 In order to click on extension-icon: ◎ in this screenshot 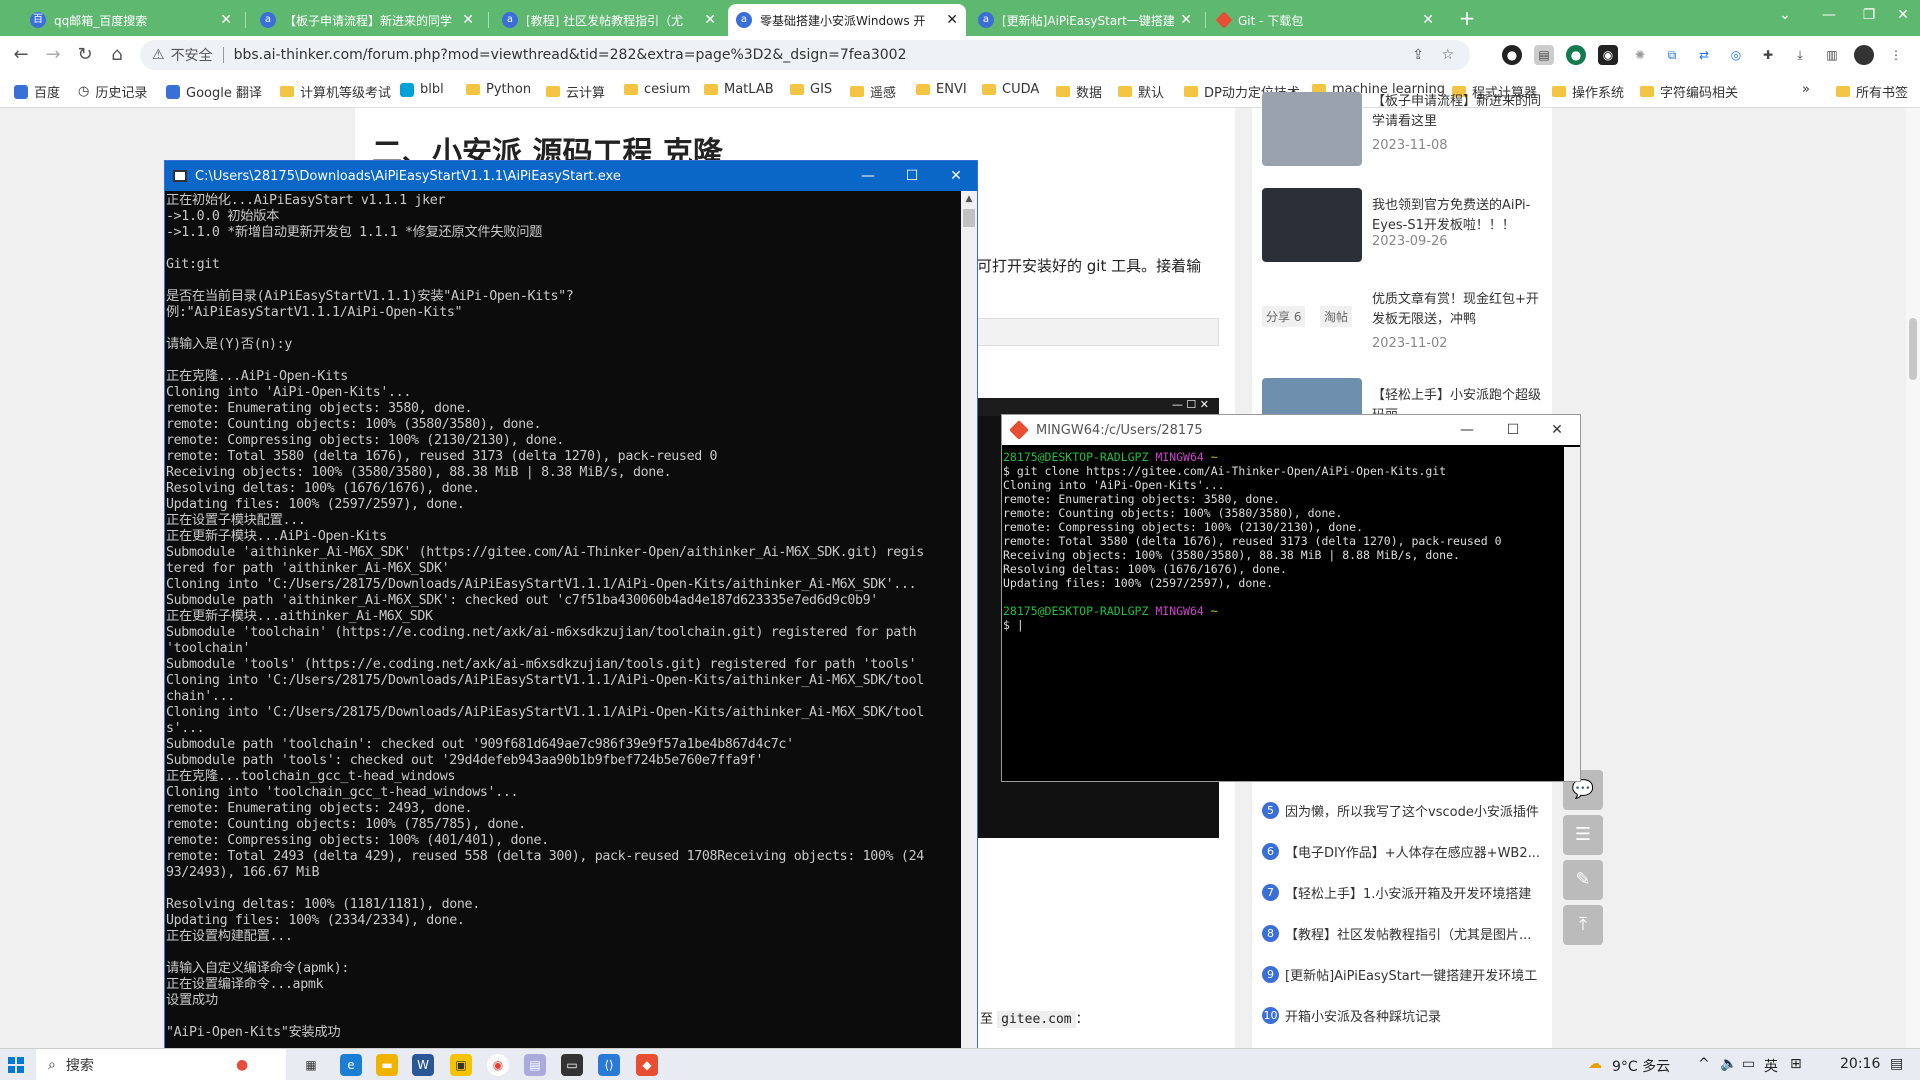, I will do `click(1736, 55)`.